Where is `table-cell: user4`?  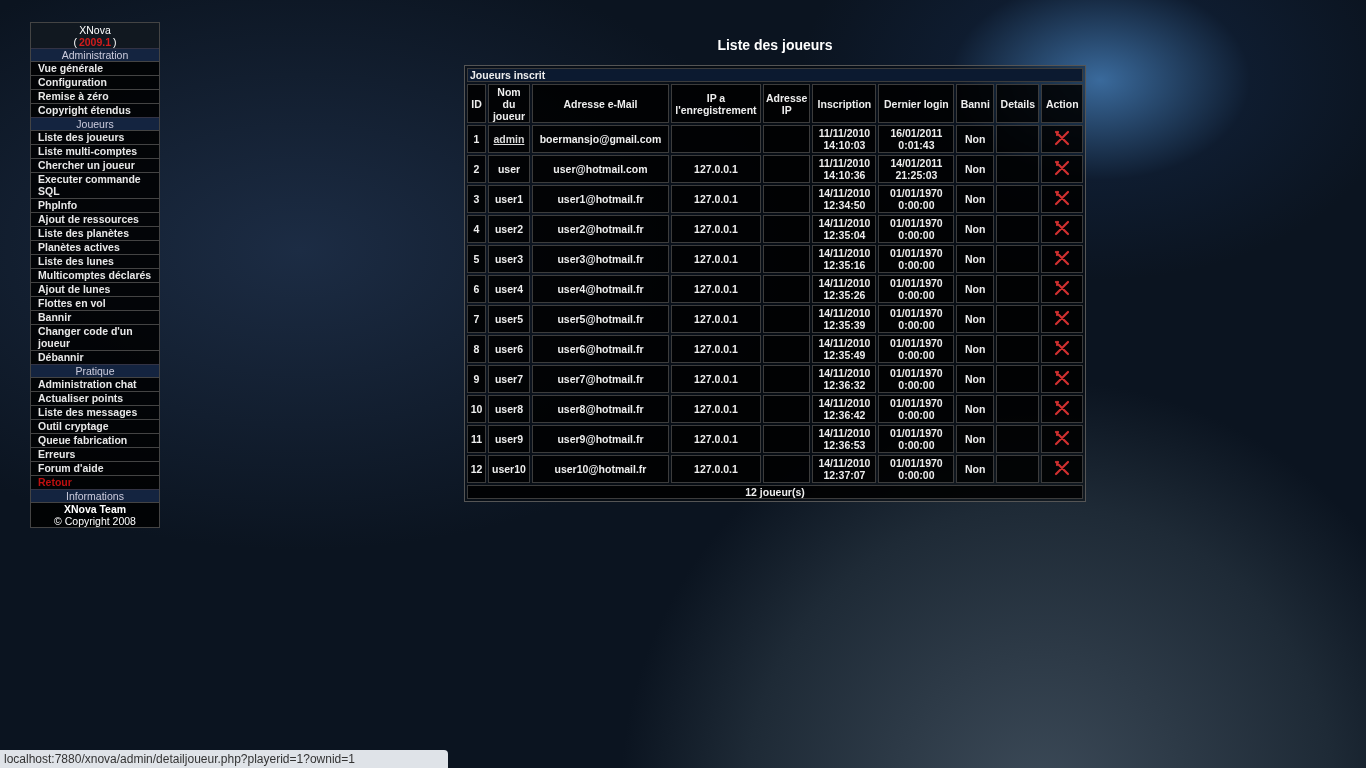
table-cell: user4 is located at coordinates (508, 289).